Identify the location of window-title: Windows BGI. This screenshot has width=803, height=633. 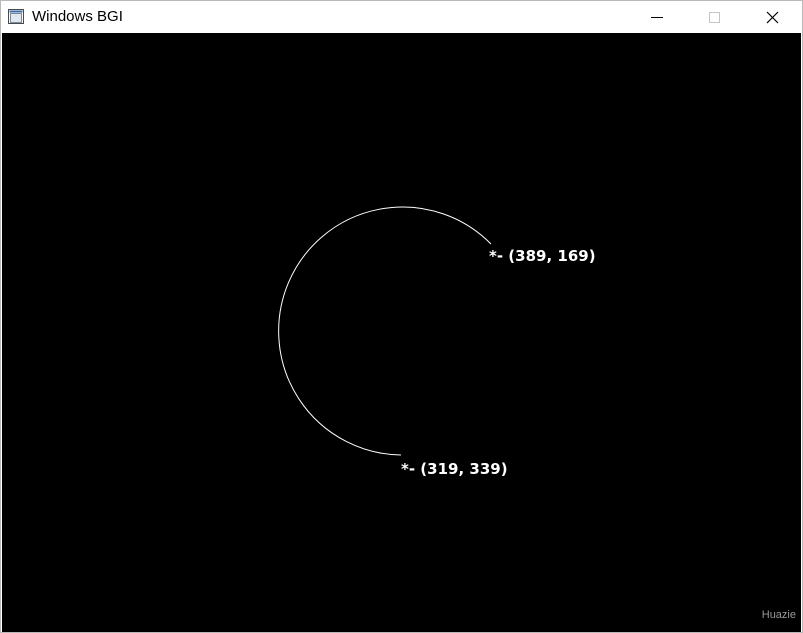
(77, 16).